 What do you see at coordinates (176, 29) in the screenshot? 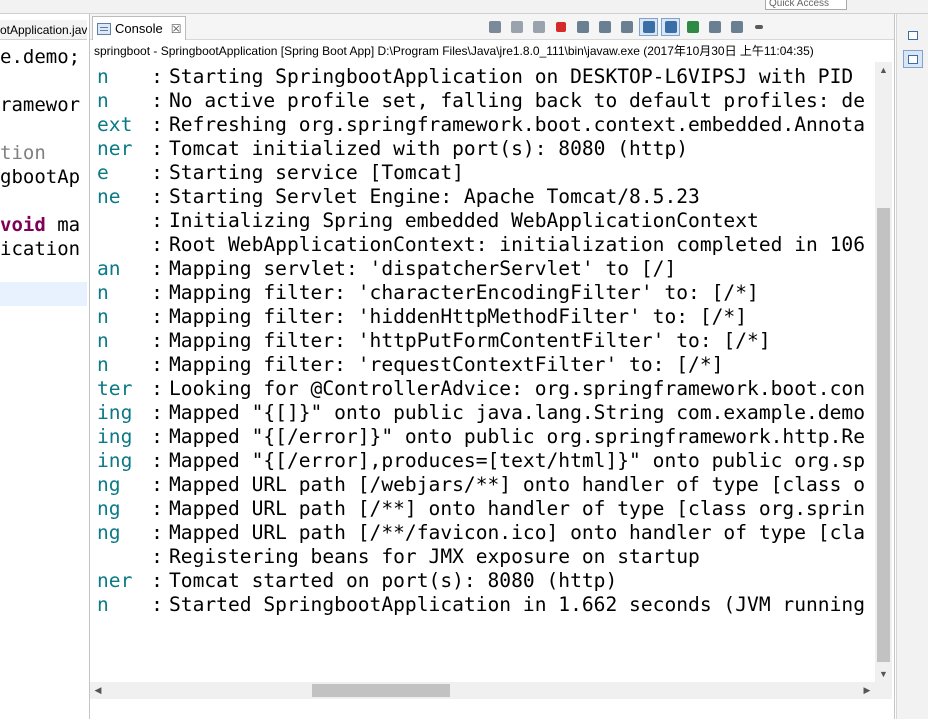
I see `close-icon: ☒` at bounding box center [176, 29].